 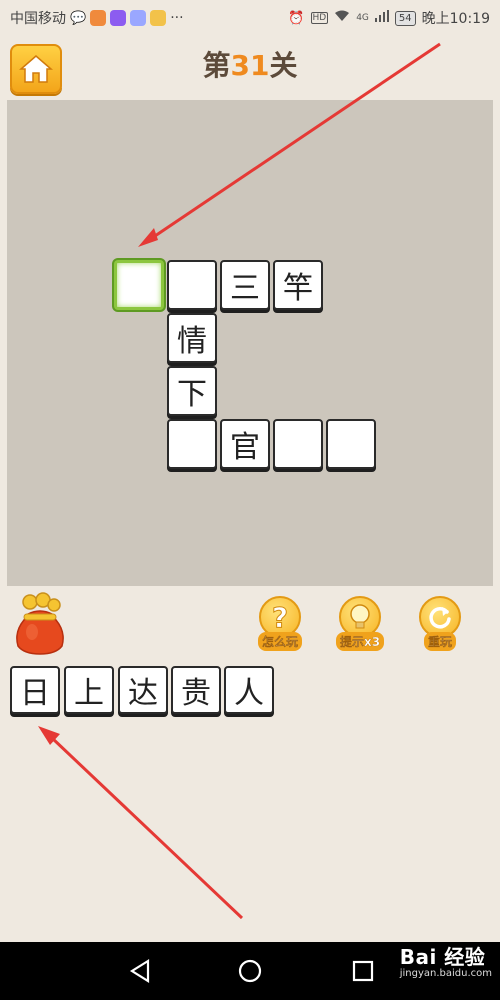 I want to click on level-title-suffix: 关, so click(x=283, y=65).